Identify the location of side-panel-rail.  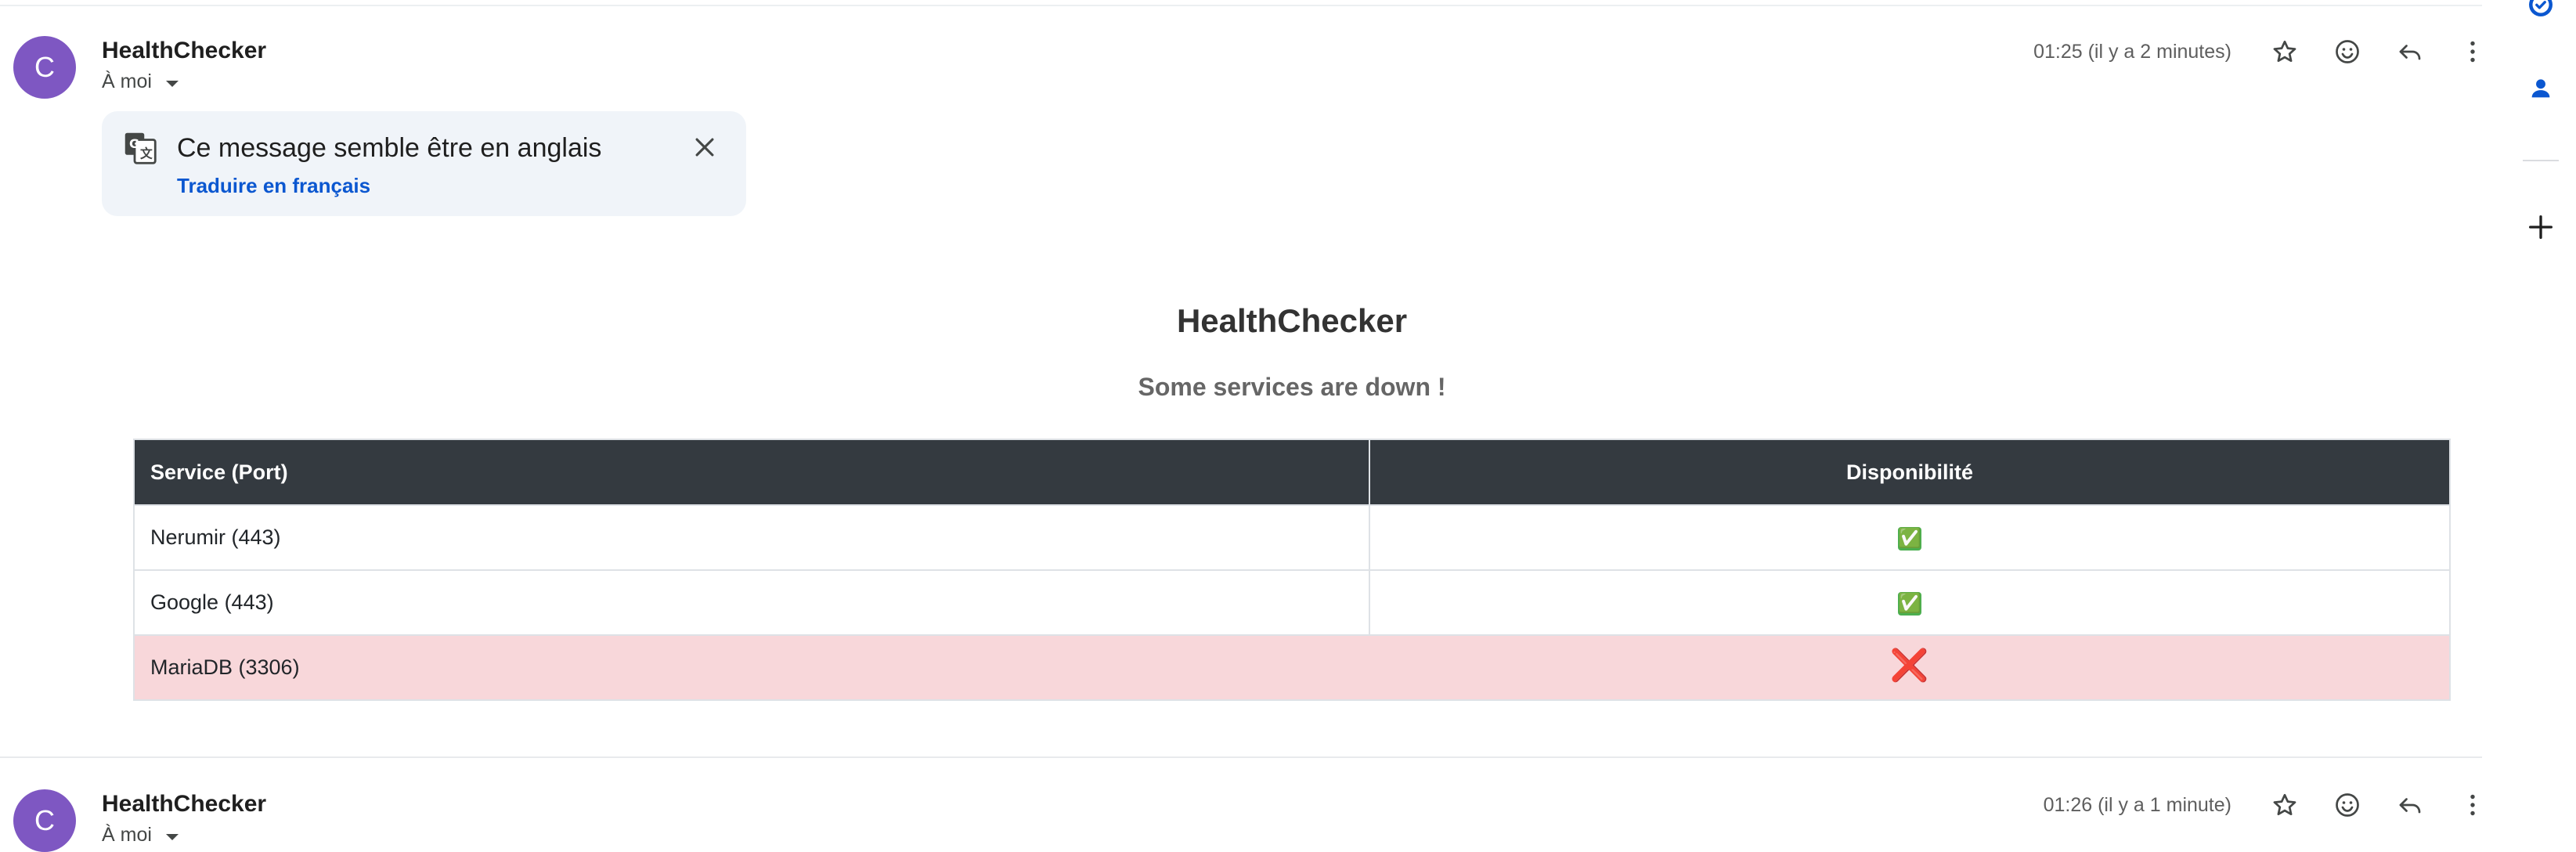
(2541, 423).